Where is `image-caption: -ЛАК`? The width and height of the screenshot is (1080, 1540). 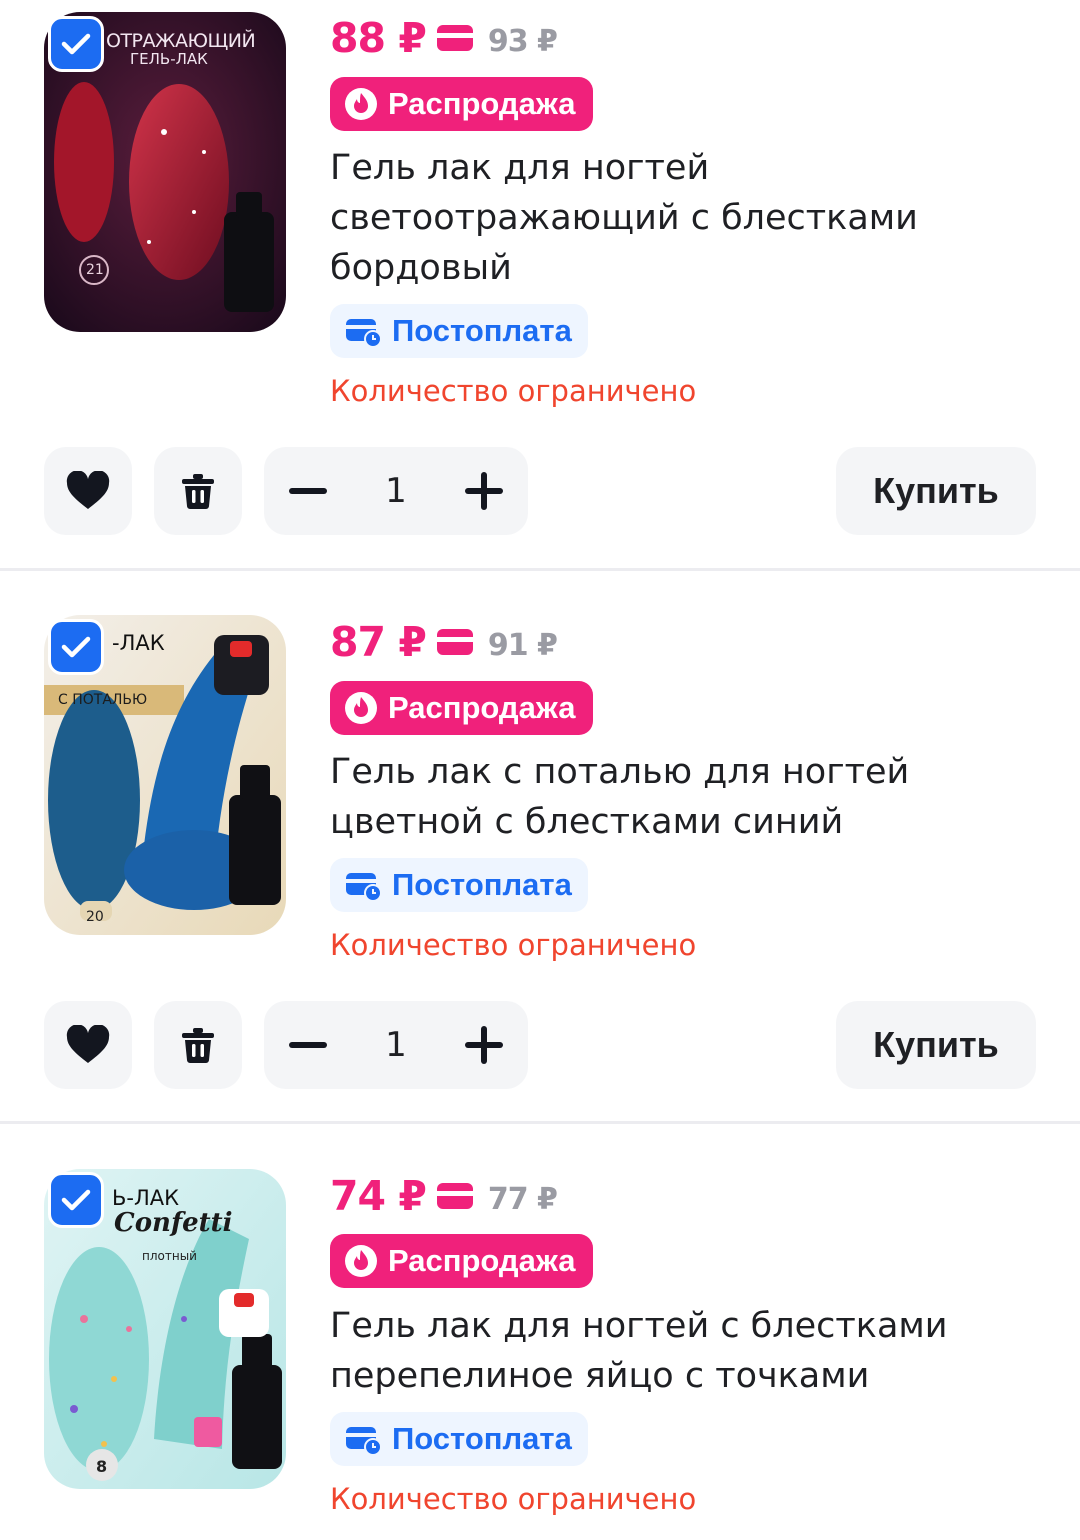
image-caption: -ЛАК is located at coordinates (138, 643).